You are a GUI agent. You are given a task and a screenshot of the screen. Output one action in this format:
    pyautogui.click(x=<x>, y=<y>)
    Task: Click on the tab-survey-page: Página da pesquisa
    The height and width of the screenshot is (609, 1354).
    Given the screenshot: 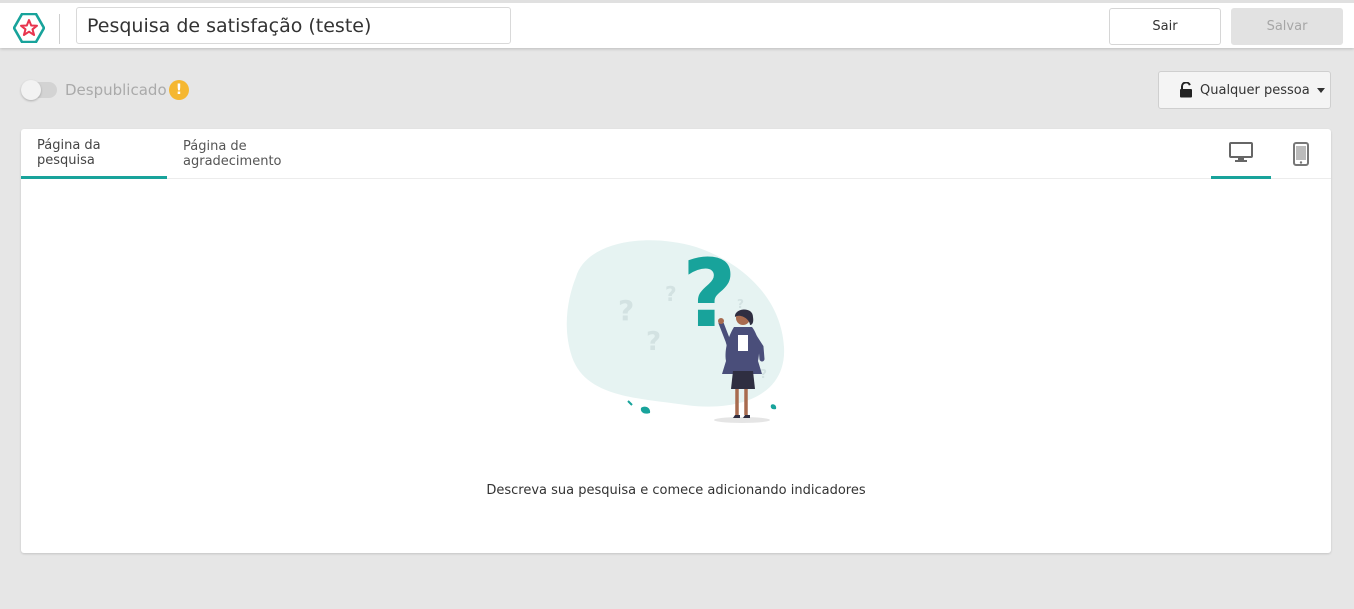 What is the action you would take?
    pyautogui.click(x=94, y=154)
    